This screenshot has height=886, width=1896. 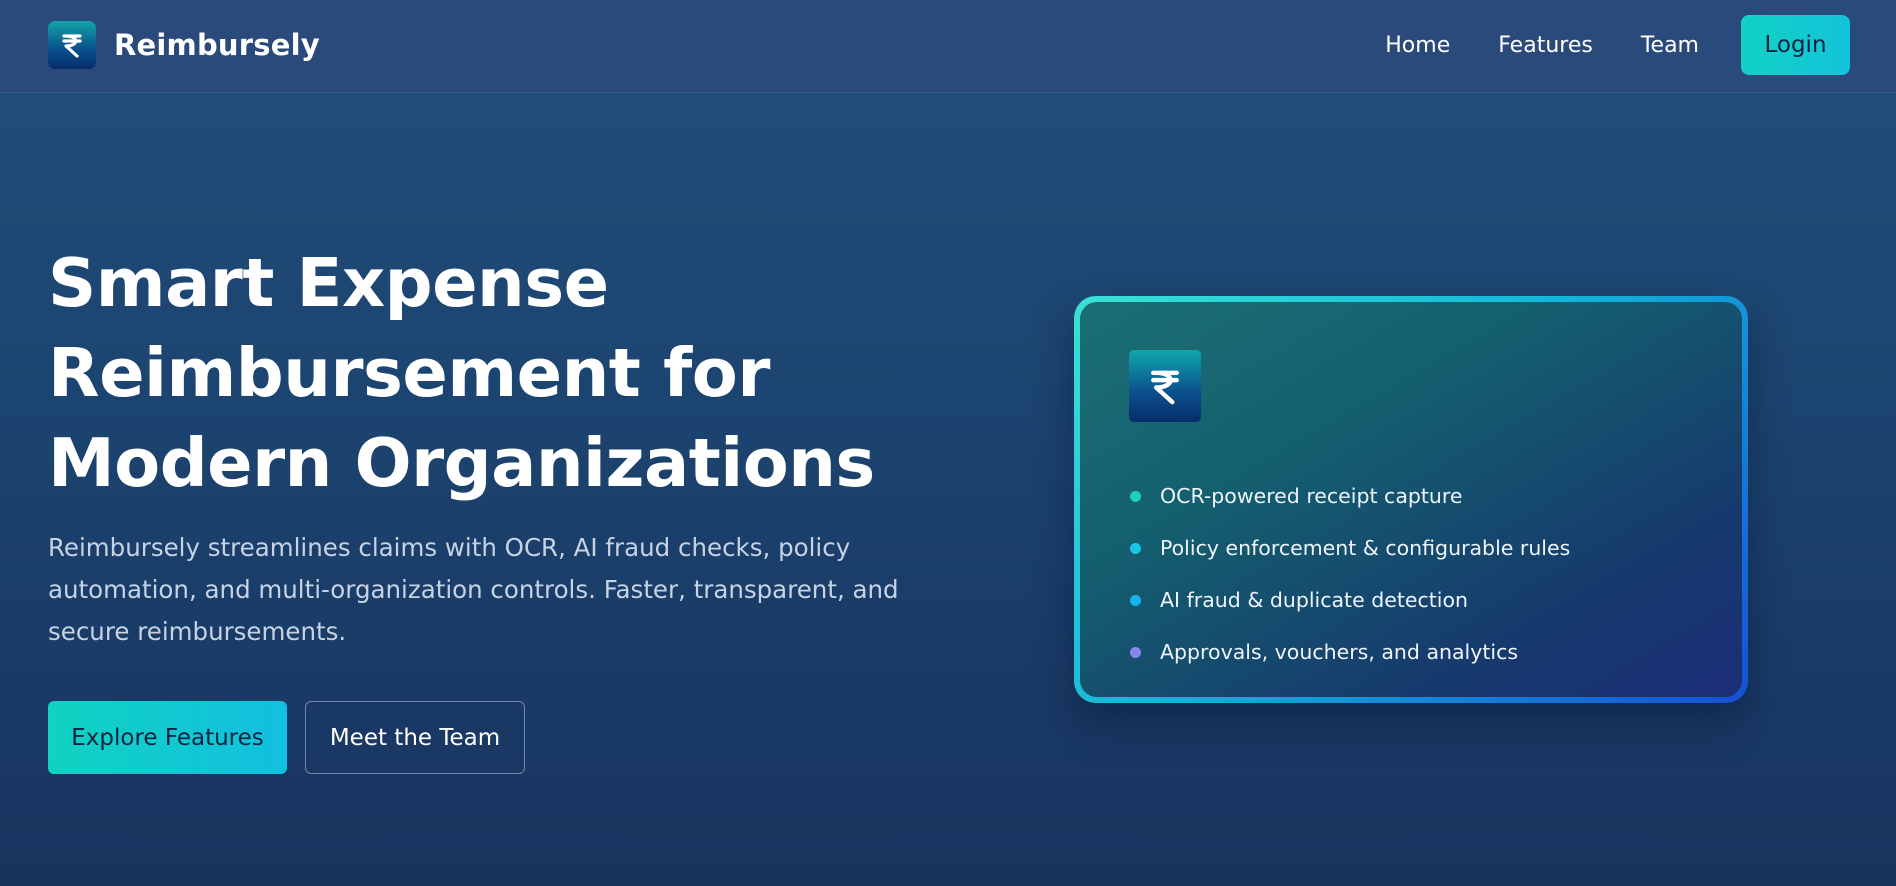 What do you see at coordinates (328, 283) in the screenshot?
I see `hero-title-line: Smart Expense` at bounding box center [328, 283].